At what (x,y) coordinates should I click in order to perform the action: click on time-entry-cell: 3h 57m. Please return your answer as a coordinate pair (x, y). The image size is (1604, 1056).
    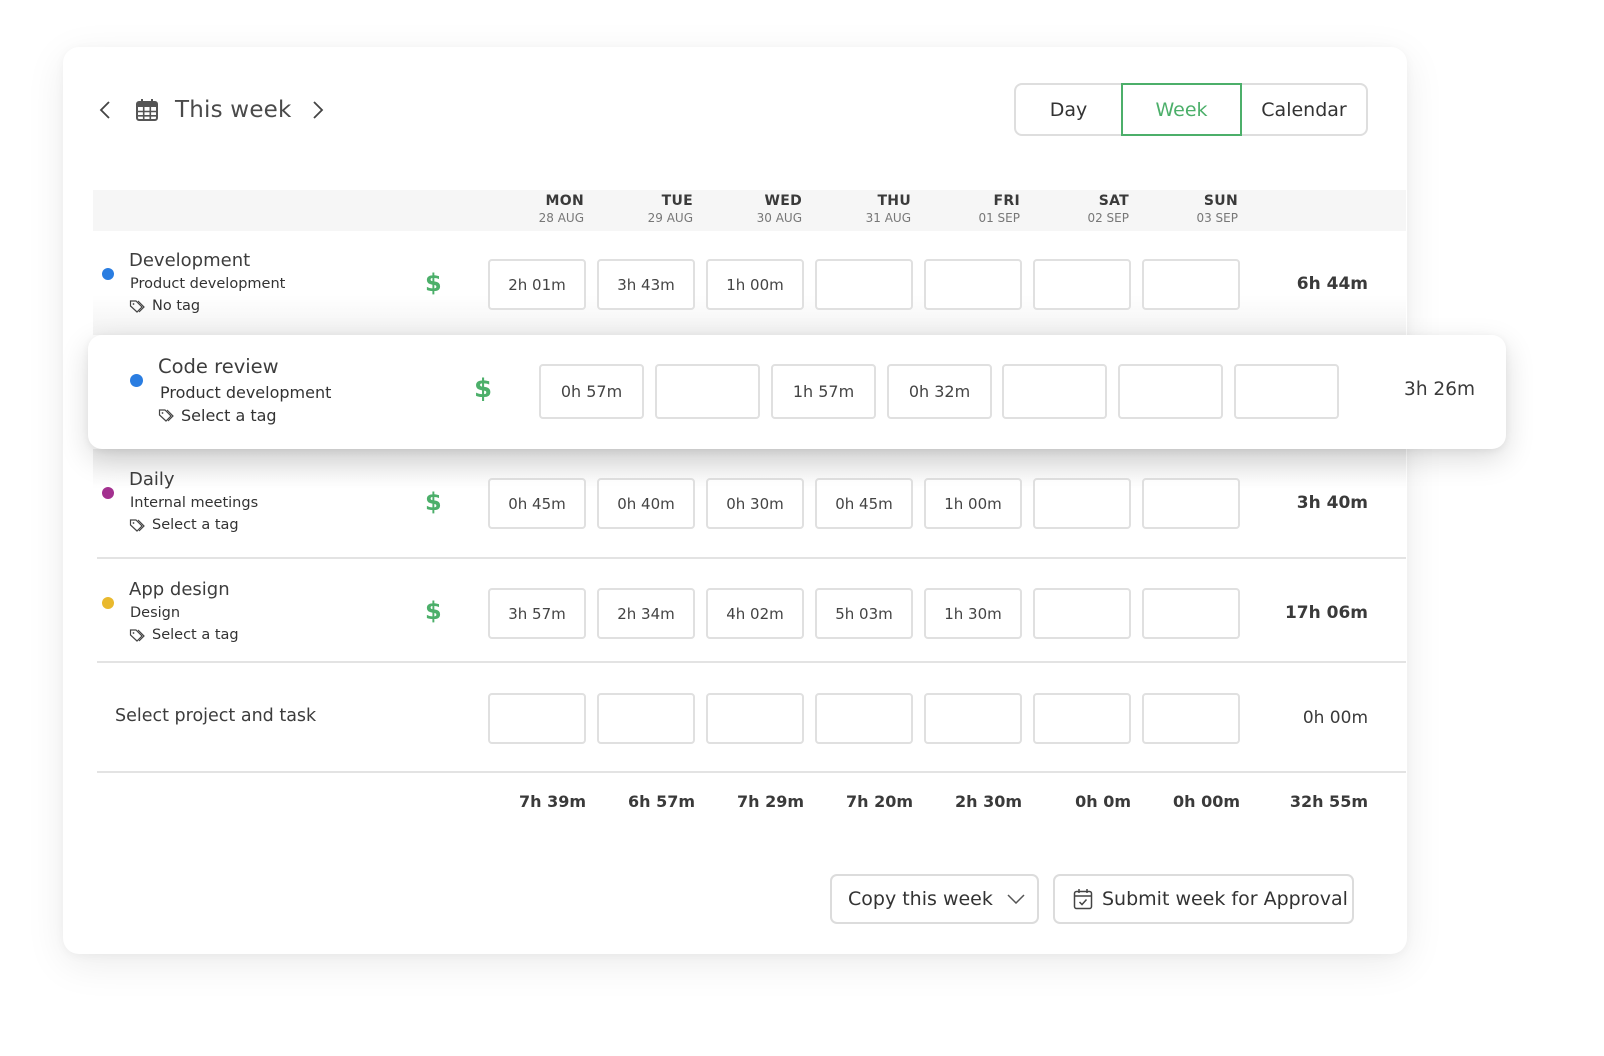
    Looking at the image, I should click on (537, 613).